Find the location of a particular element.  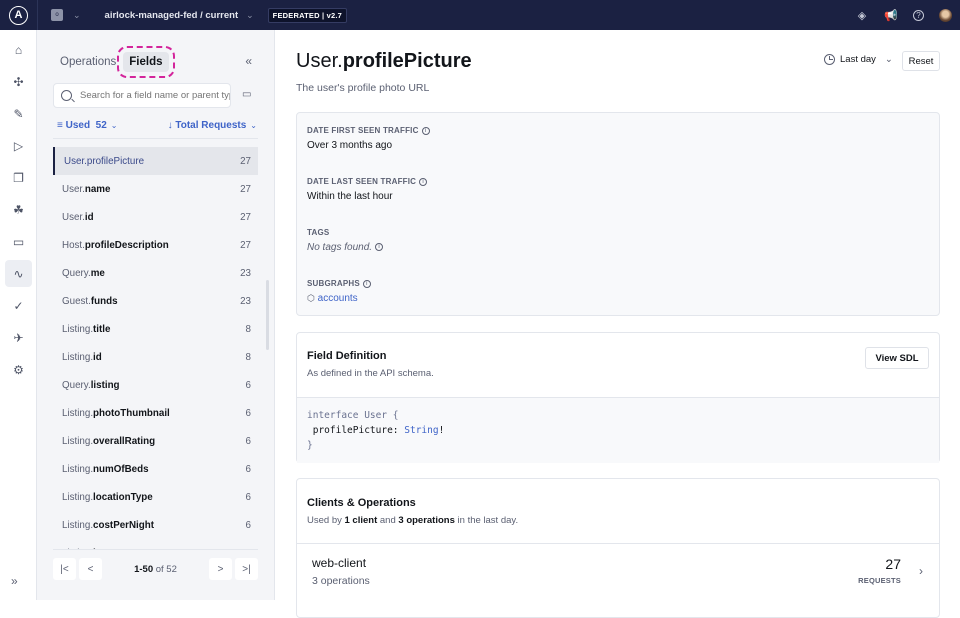

field-row: Listing.overallRating 6 is located at coordinates (155, 441).